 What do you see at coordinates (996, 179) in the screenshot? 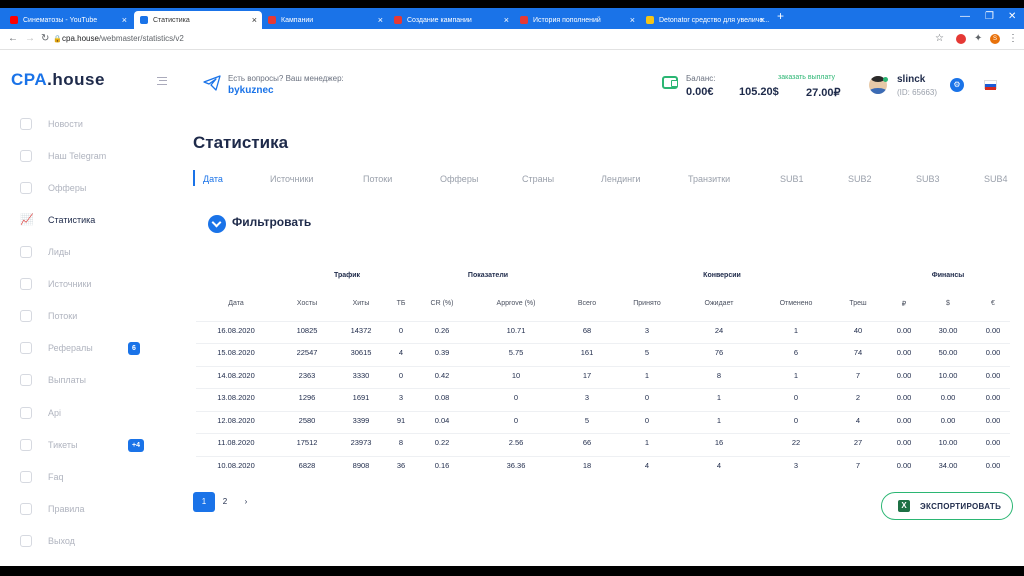
I see `tab-sub4: SUB4` at bounding box center [996, 179].